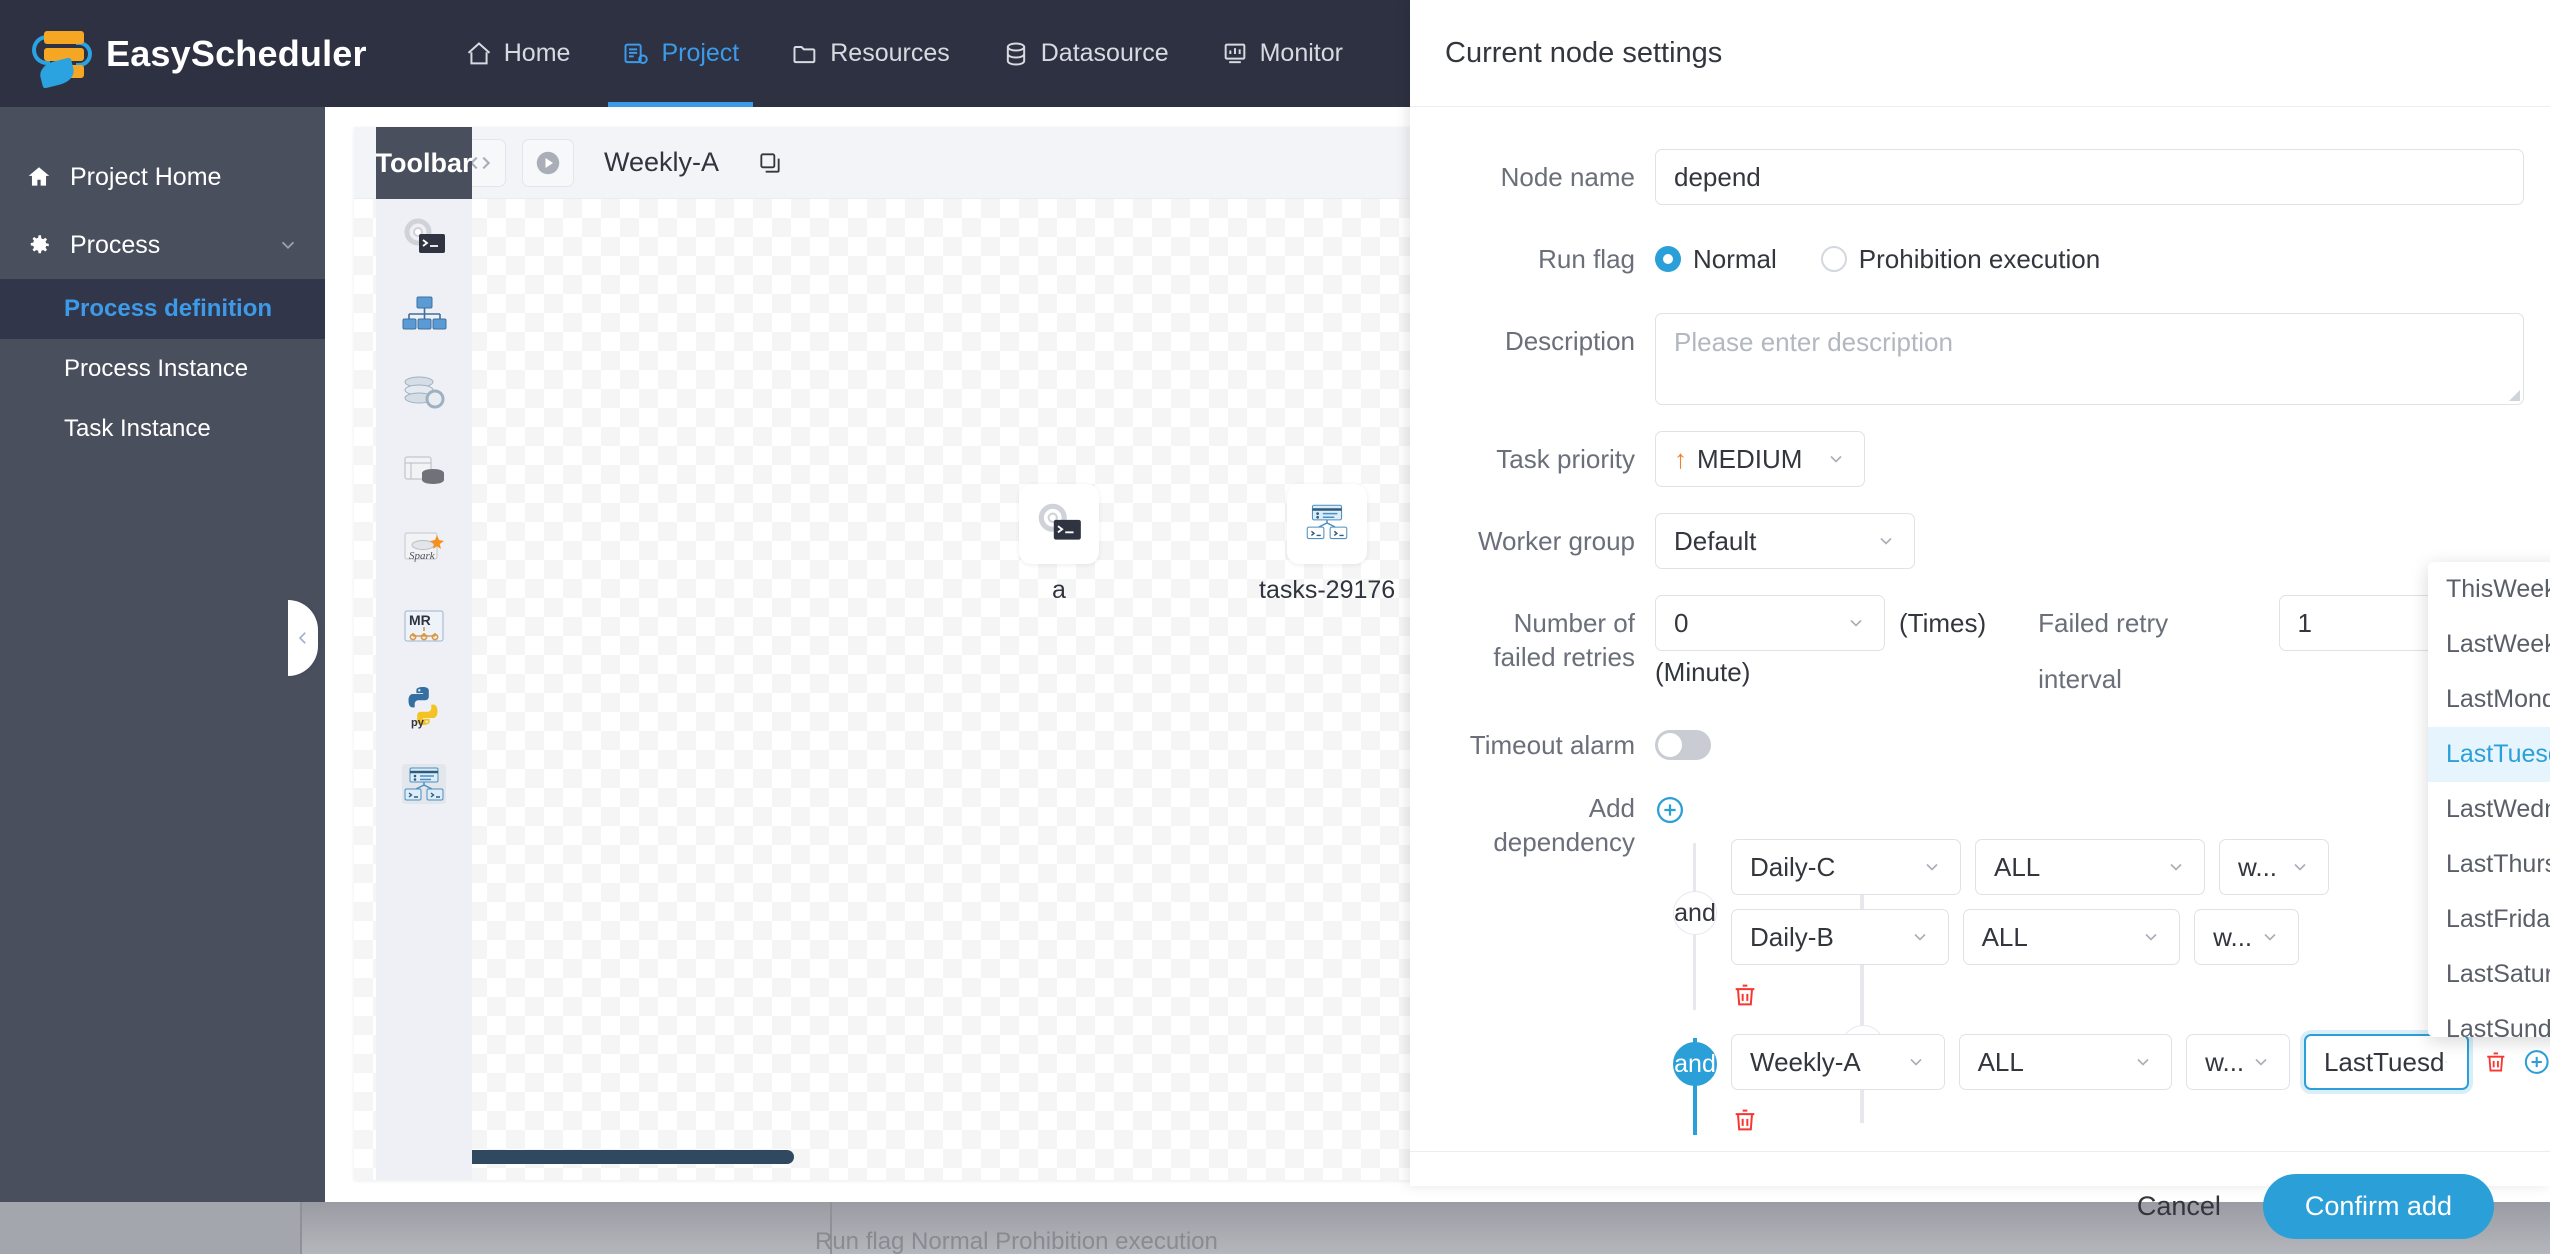 Image resolution: width=2550 pixels, height=1254 pixels. What do you see at coordinates (302, 638) in the screenshot?
I see `chevron-left-icon` at bounding box center [302, 638].